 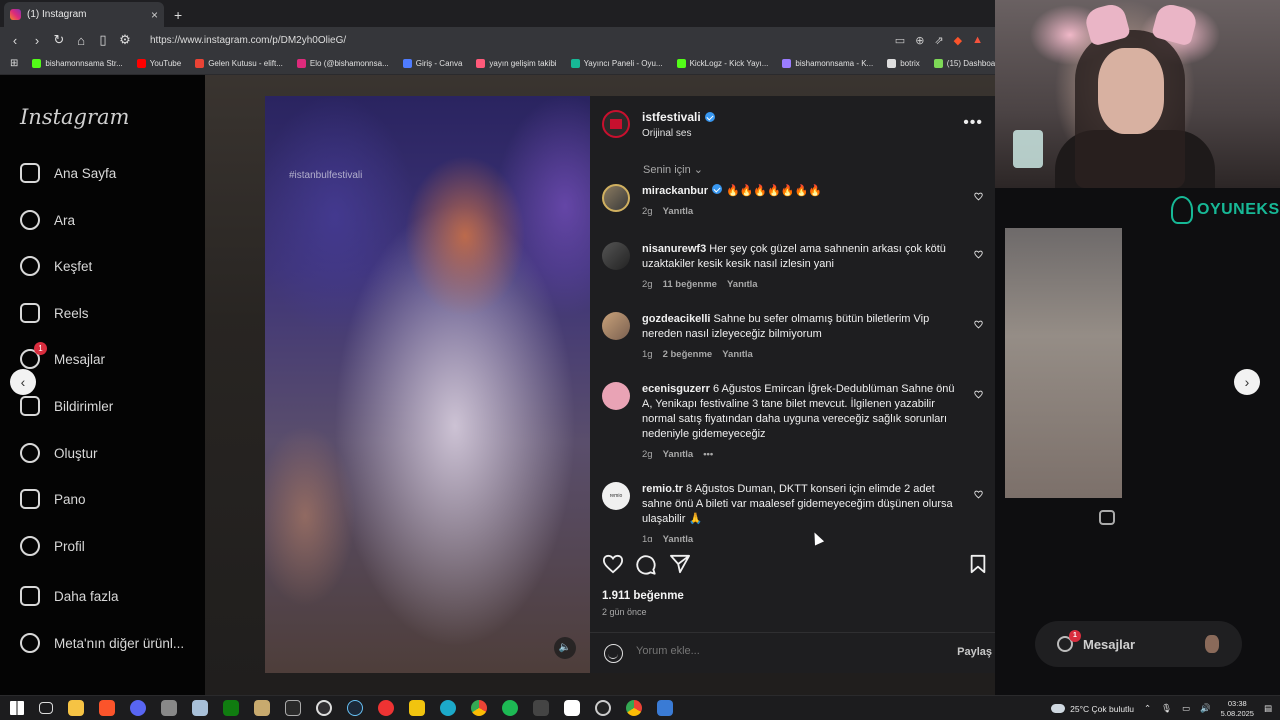 What do you see at coordinates (54, 313) in the screenshot?
I see `sidebar-item-reels: Reels` at bounding box center [54, 313].